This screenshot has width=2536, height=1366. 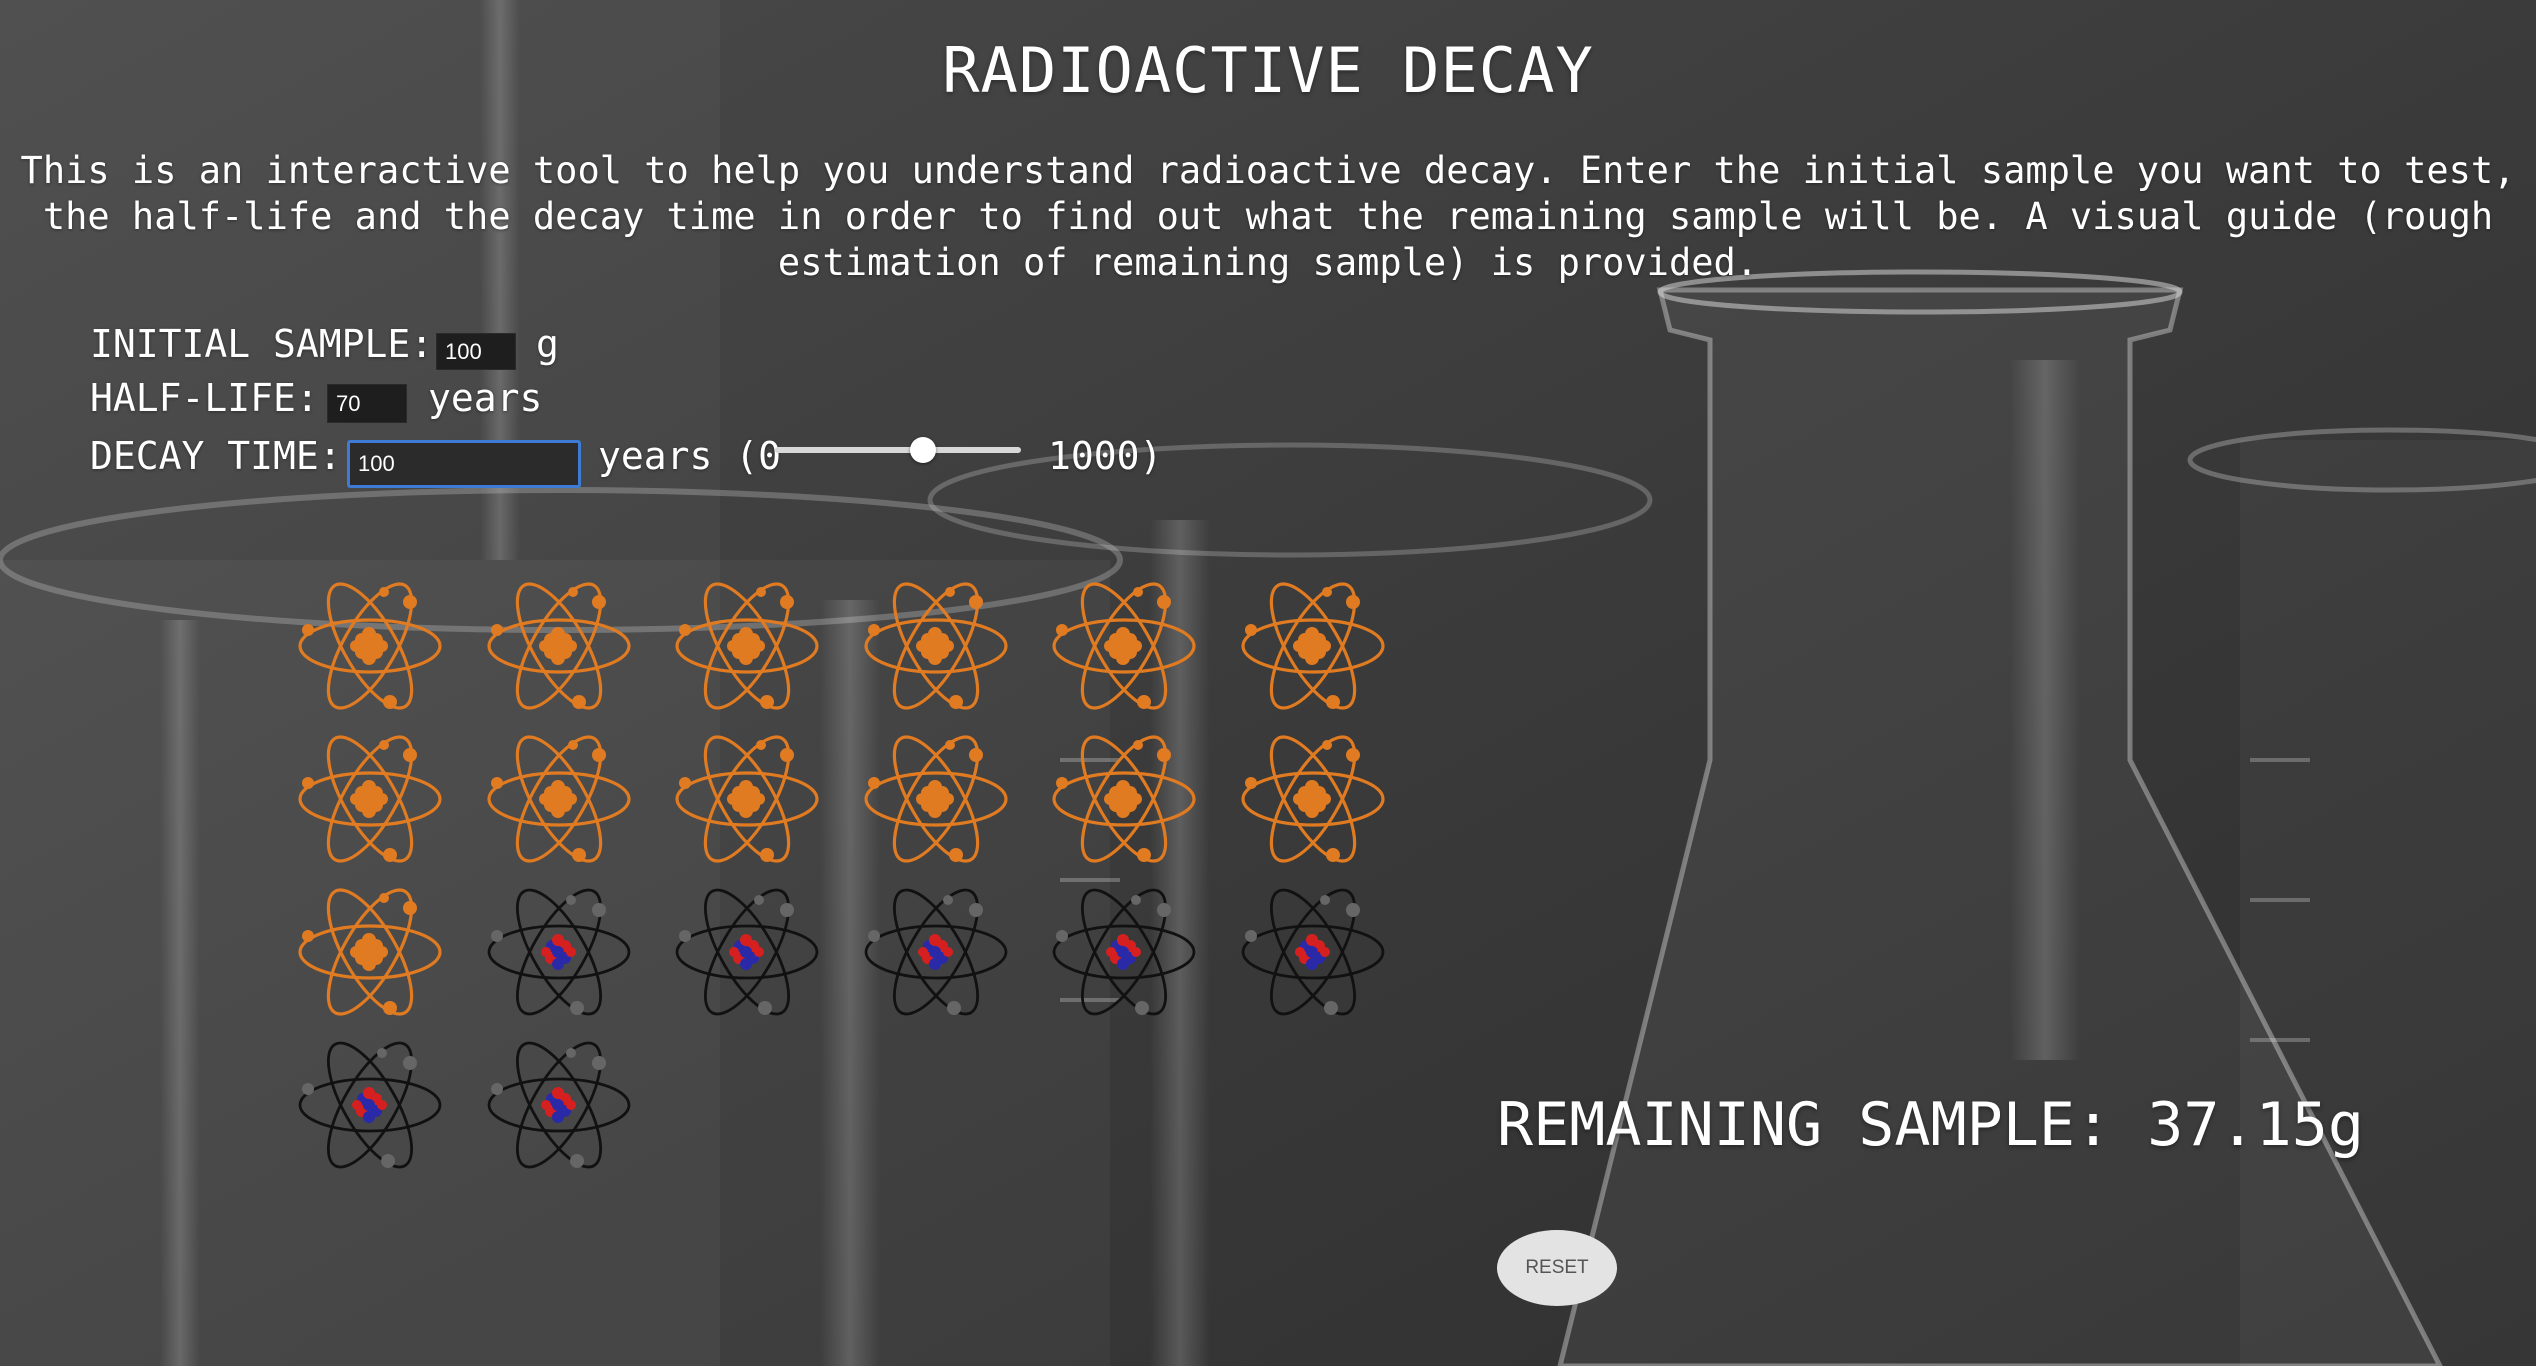 I want to click on slider-max-label: 1000), so click(x=1105, y=456).